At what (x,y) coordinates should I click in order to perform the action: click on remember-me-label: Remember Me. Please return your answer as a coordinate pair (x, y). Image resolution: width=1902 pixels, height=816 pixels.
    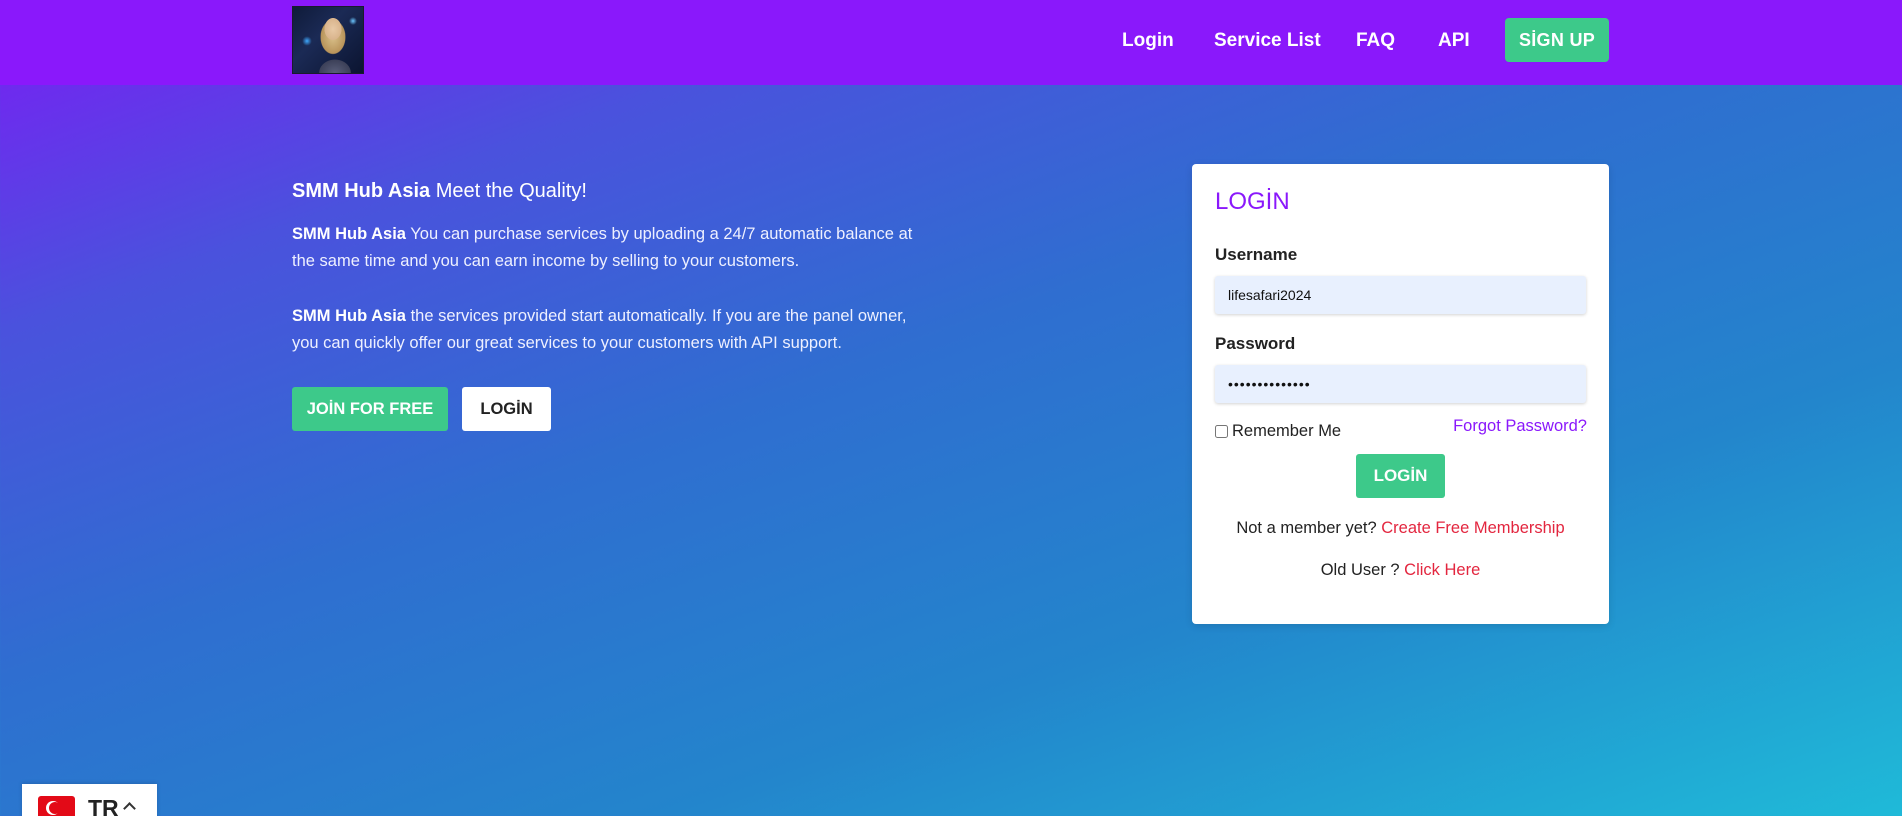
    Looking at the image, I should click on (1287, 431).